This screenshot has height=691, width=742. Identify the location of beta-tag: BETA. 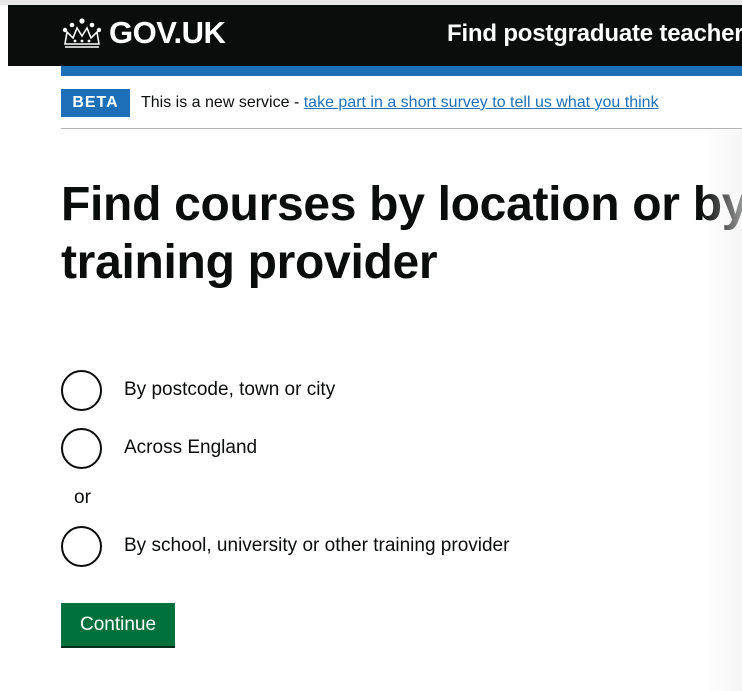
(95, 103).